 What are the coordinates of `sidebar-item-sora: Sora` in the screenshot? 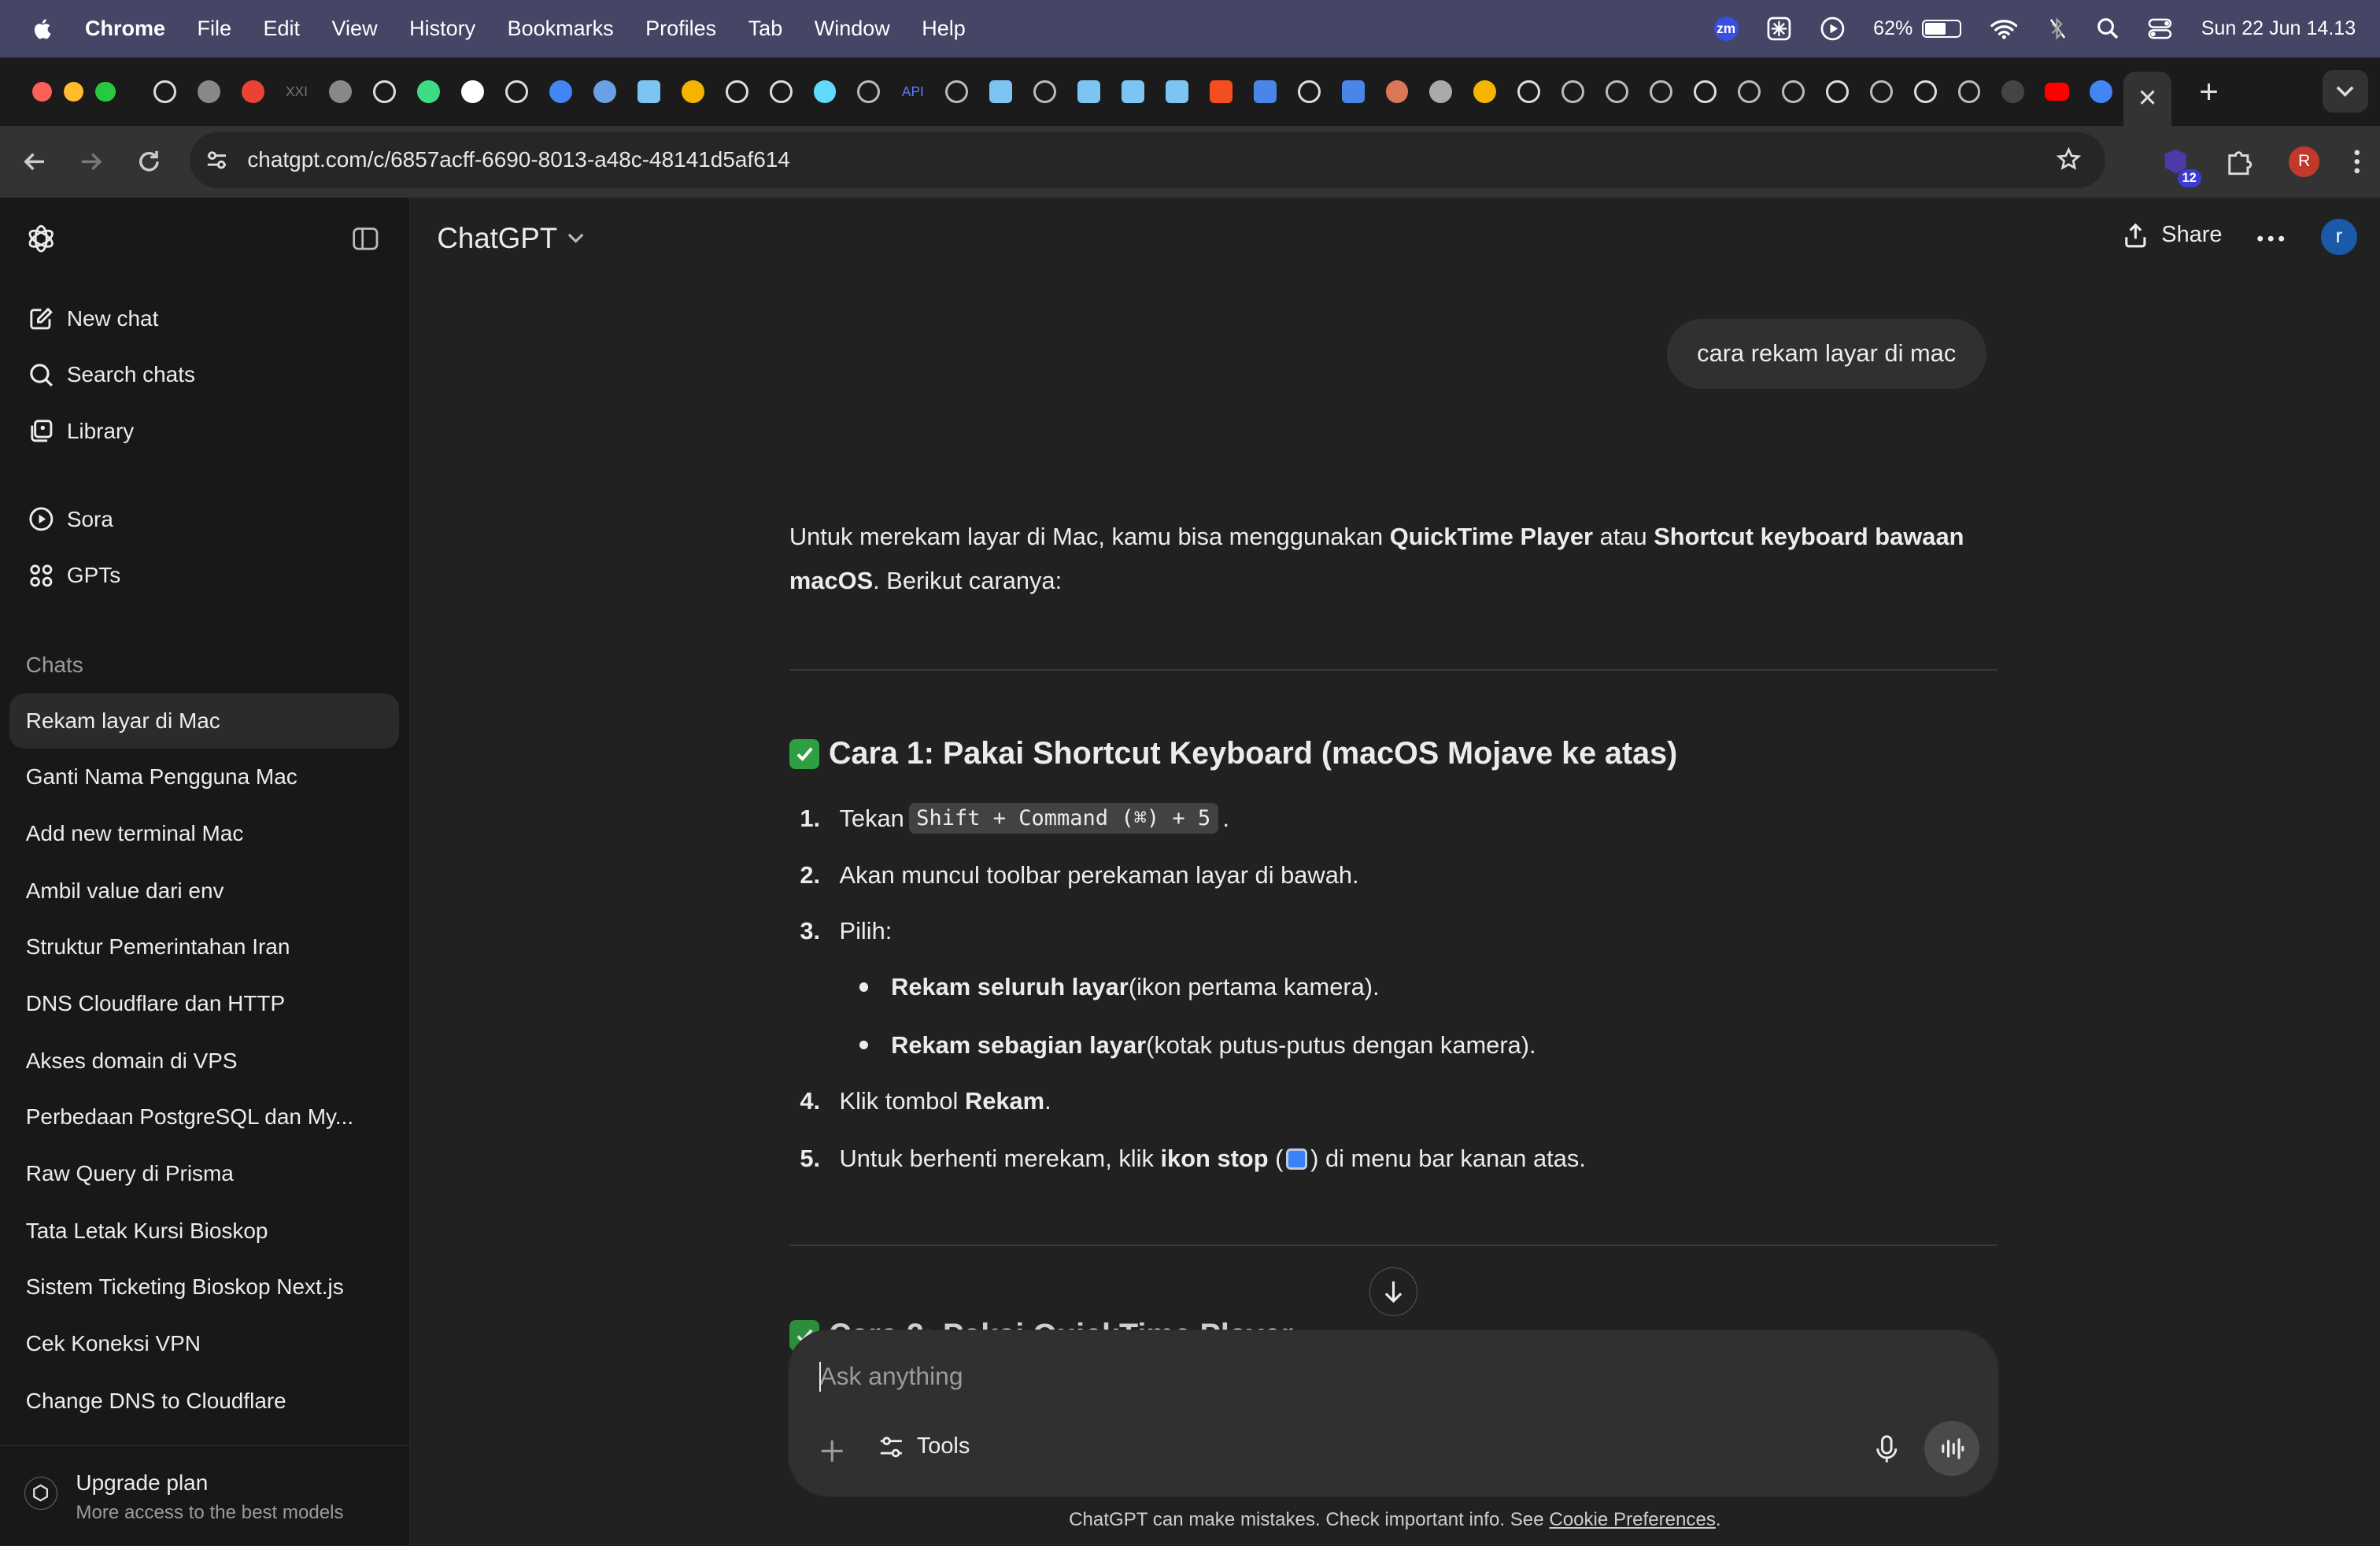 It's located at (205, 519).